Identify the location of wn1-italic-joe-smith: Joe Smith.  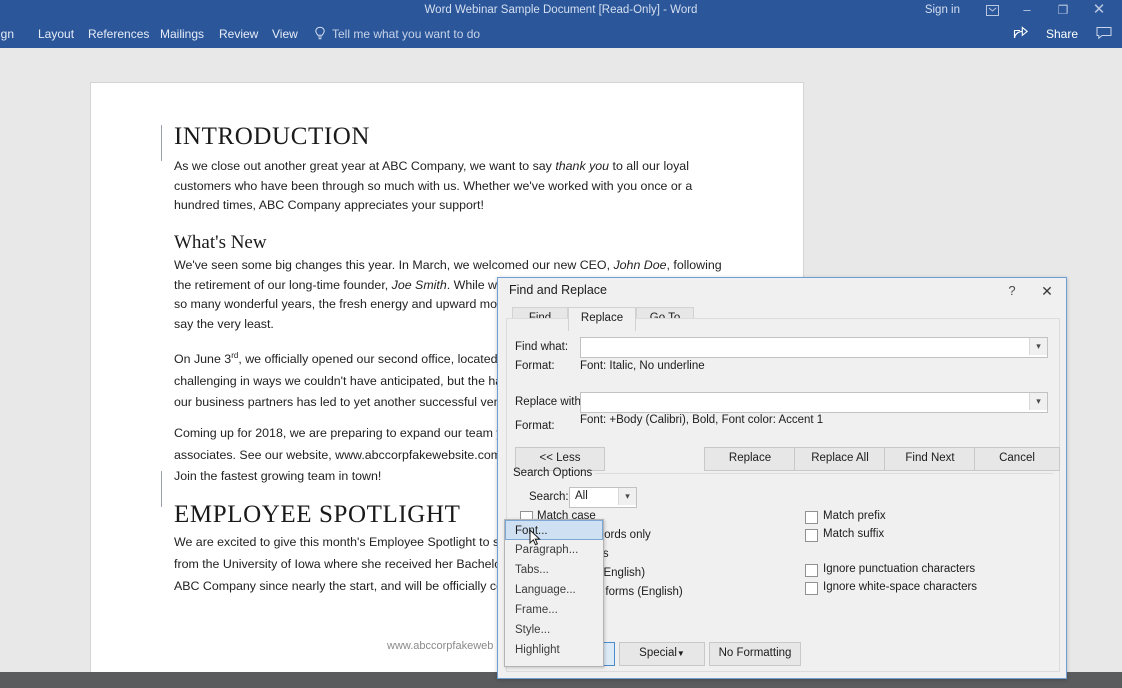
(419, 284).